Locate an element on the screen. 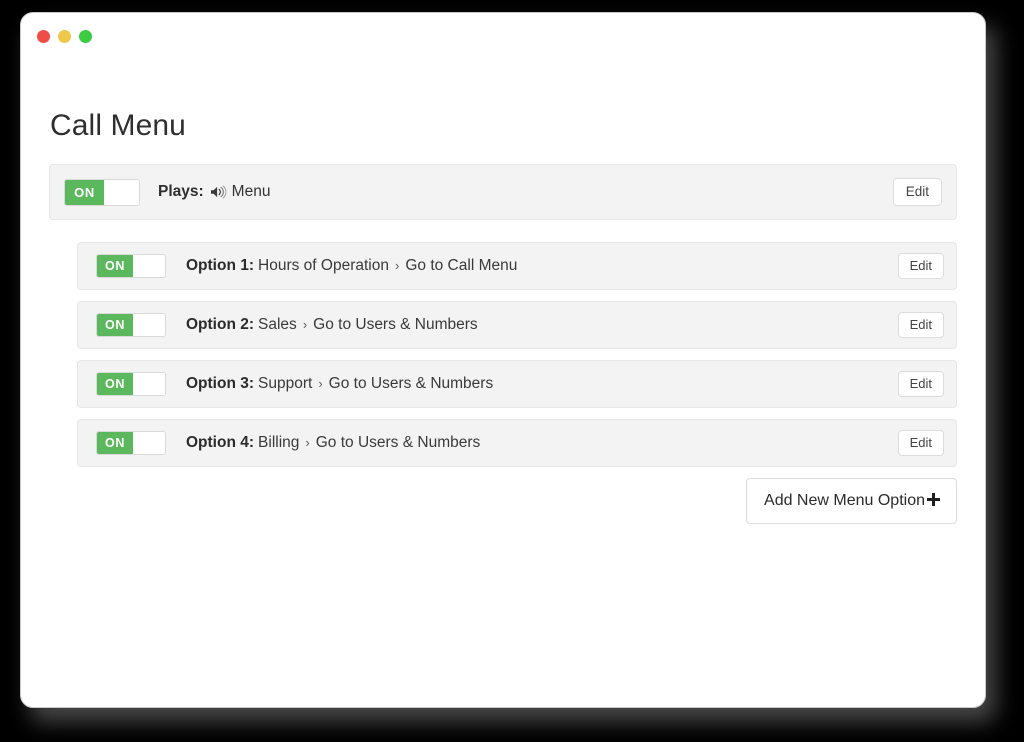  option-2-edit-button: Edit is located at coordinates (920, 325).